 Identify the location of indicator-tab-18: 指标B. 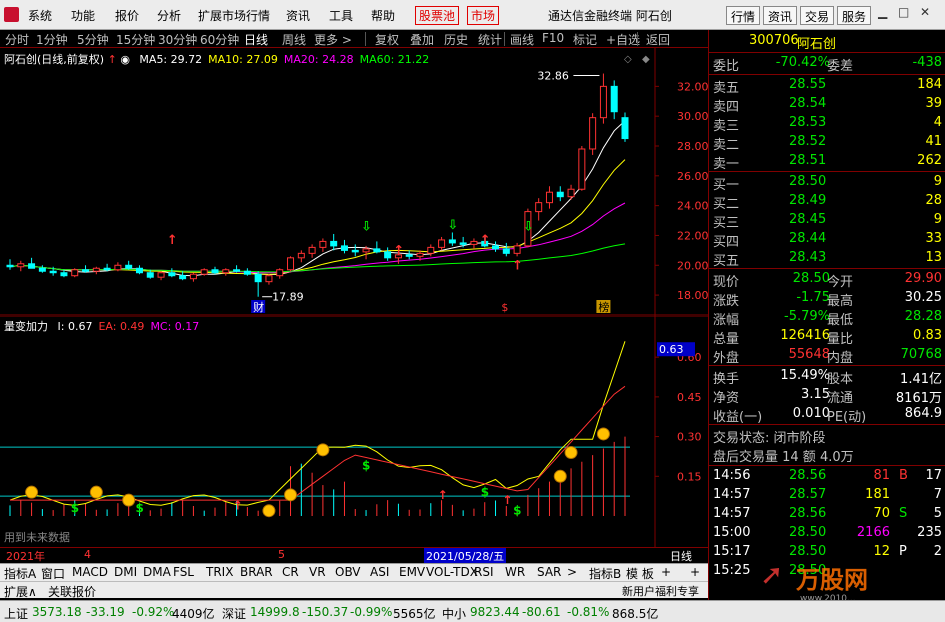
(605, 573).